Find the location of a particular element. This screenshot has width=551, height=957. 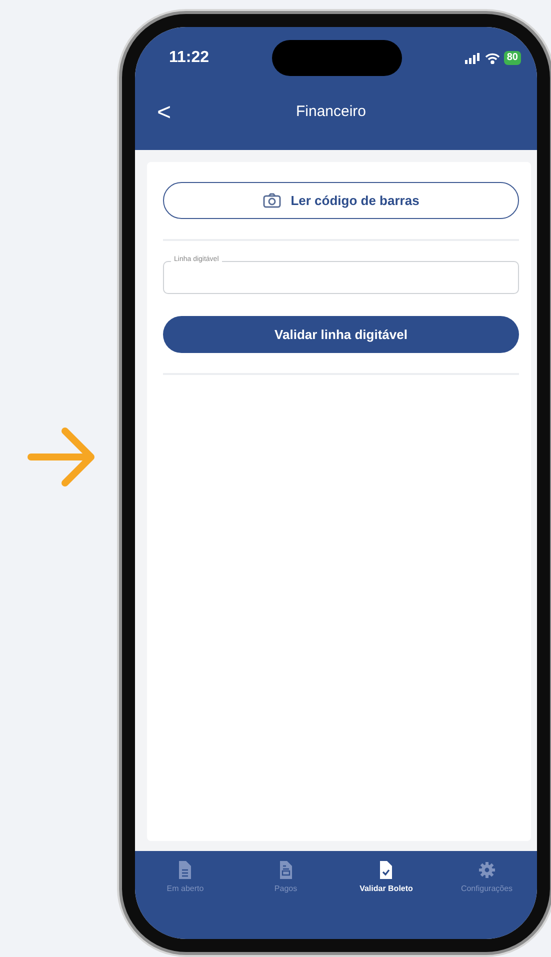

camera-icon is located at coordinates (271, 200).